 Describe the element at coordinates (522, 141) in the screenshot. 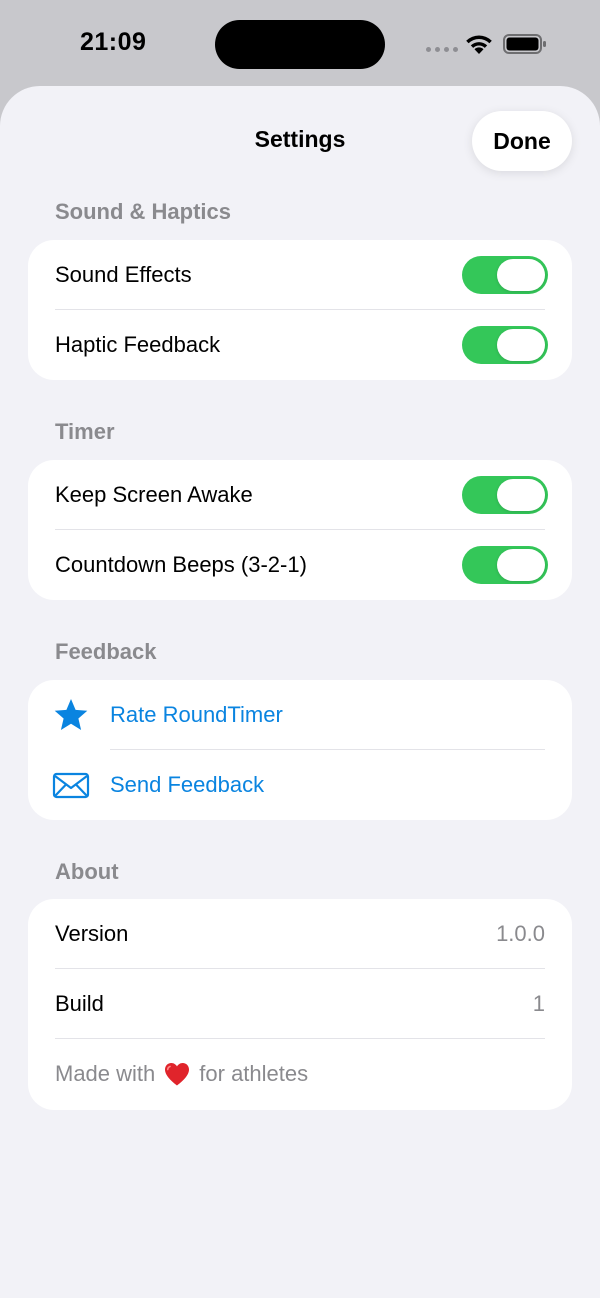

I see `done-button: Done` at that location.